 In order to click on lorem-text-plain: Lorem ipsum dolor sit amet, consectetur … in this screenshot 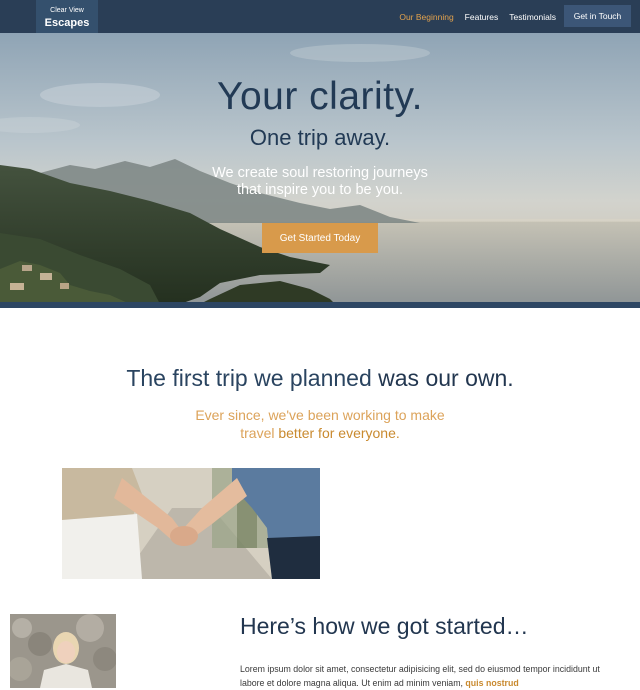, I will do `click(420, 676)`.